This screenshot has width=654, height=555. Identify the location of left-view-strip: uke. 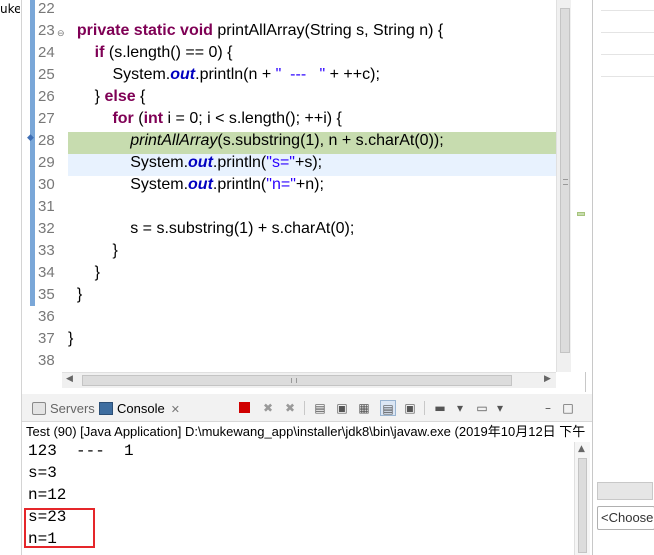
(11, 277).